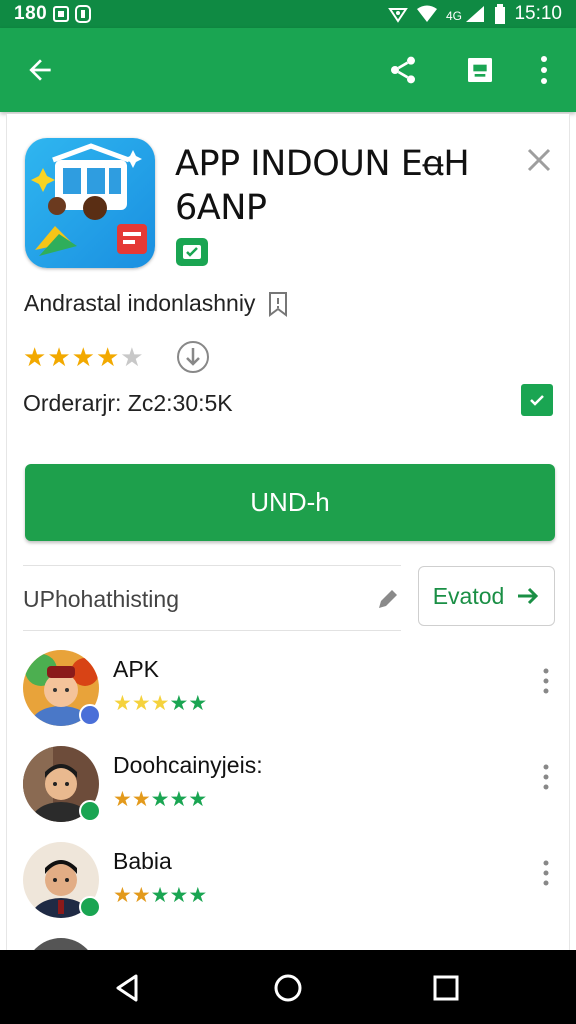  I want to click on back-button, so click(40, 70).